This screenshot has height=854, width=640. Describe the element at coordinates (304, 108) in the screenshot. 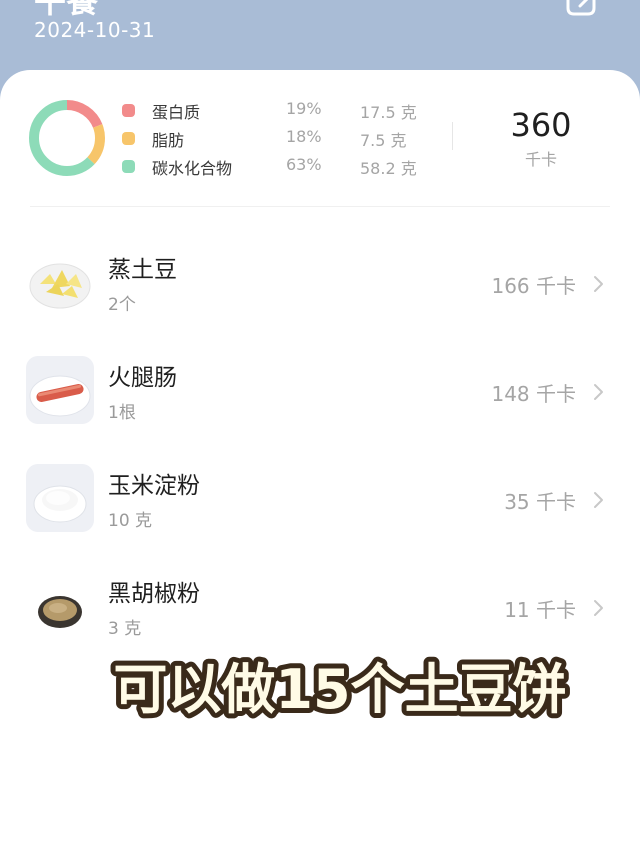

I see `macro-percent: 19%` at that location.